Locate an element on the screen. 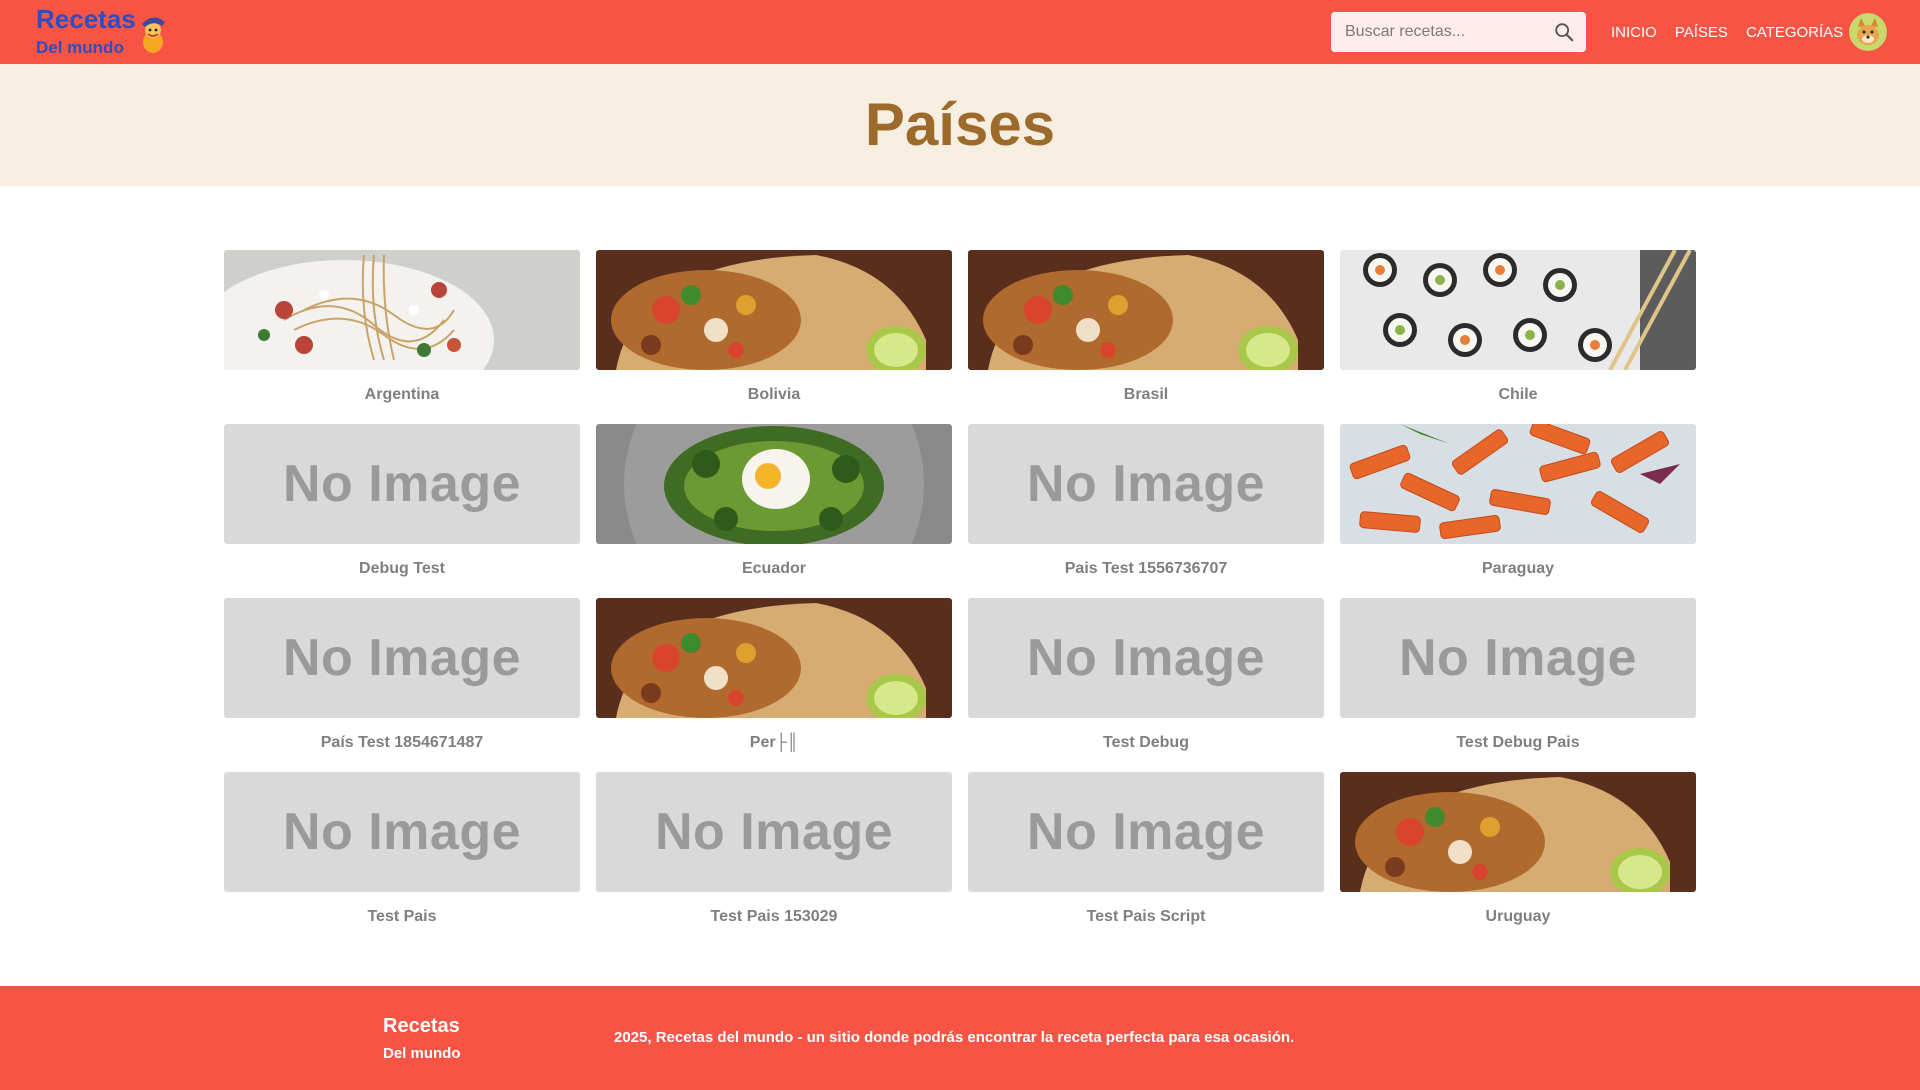 This screenshot has height=1090, width=1920. nav-inicio: INICIO is located at coordinates (1634, 32).